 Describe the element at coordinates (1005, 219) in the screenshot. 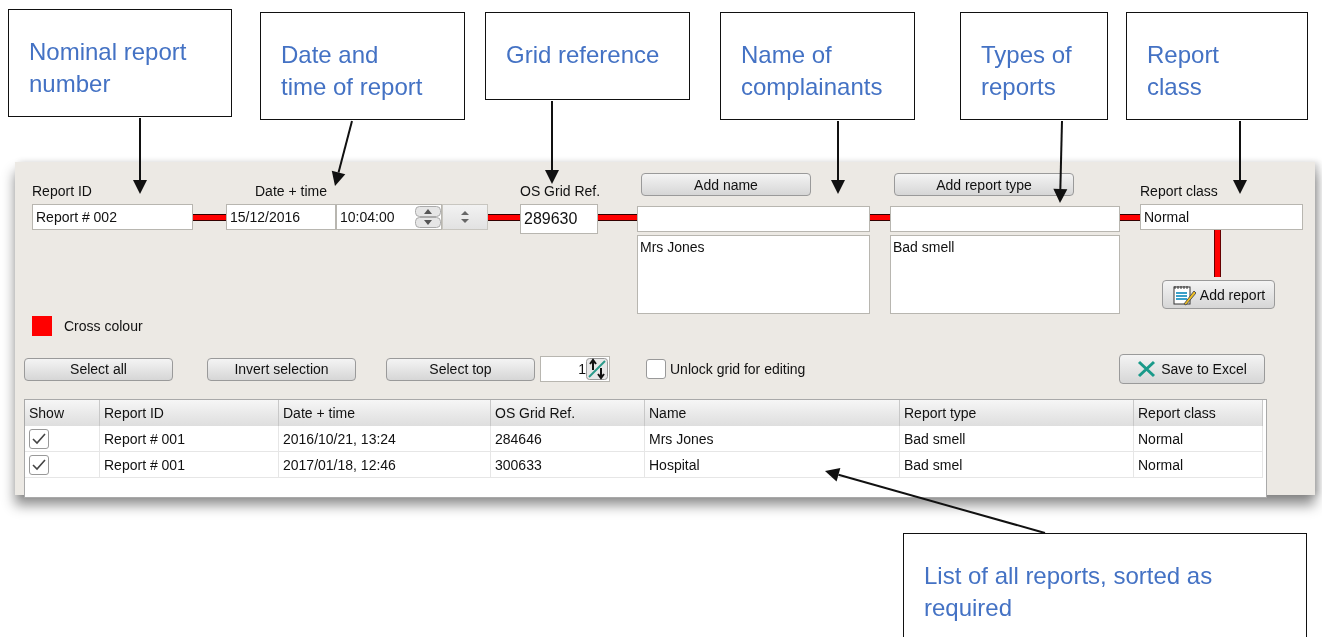

I see `report-type-field` at that location.